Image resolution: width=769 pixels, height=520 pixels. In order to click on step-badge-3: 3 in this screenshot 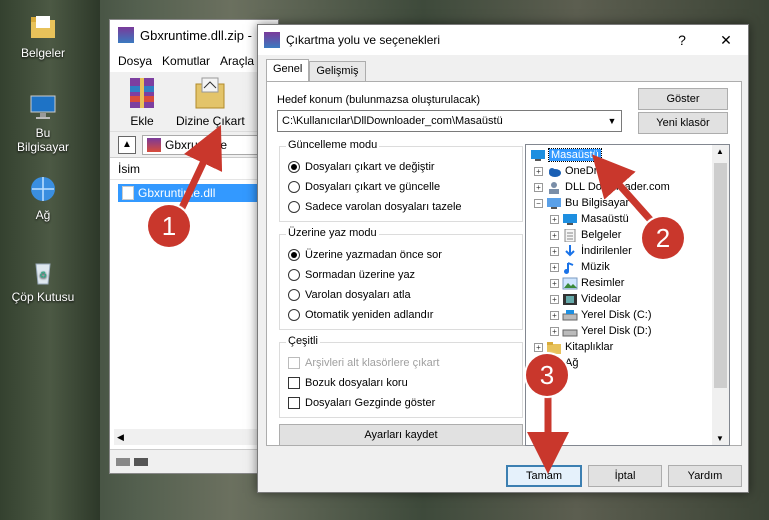, I will do `click(547, 375)`.